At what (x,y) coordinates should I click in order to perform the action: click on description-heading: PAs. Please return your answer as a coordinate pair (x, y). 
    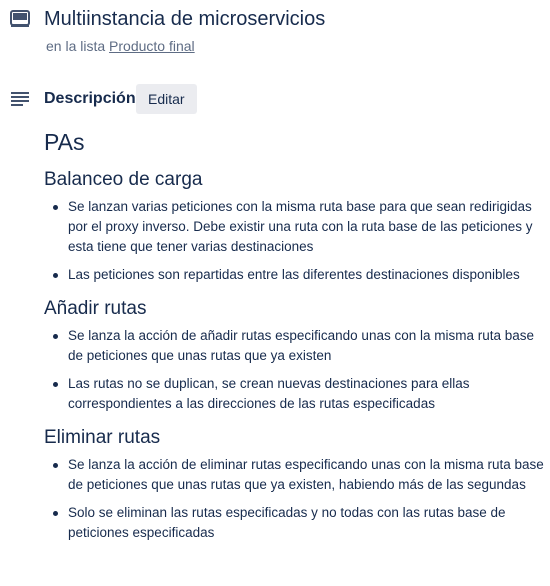
    Looking at the image, I should click on (64, 142).